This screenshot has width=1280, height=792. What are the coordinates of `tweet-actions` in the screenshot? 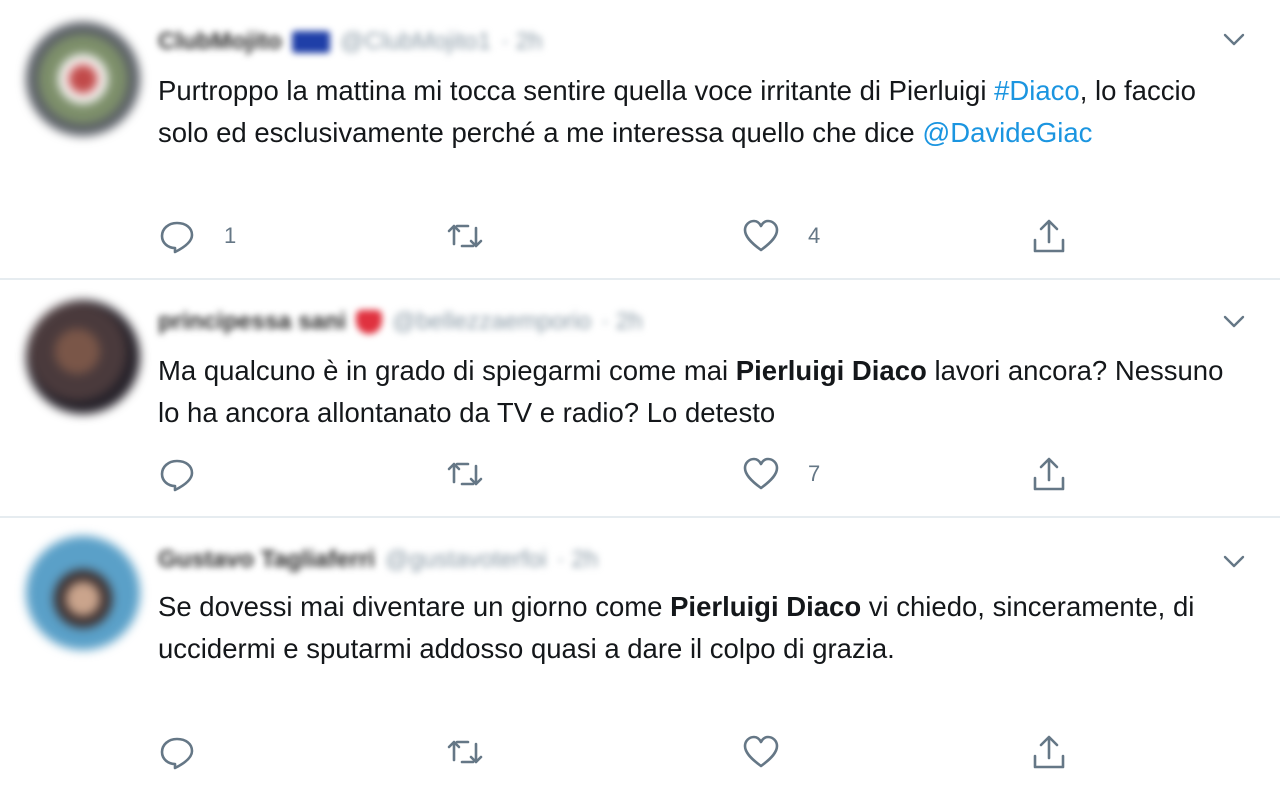 It's located at (623, 752).